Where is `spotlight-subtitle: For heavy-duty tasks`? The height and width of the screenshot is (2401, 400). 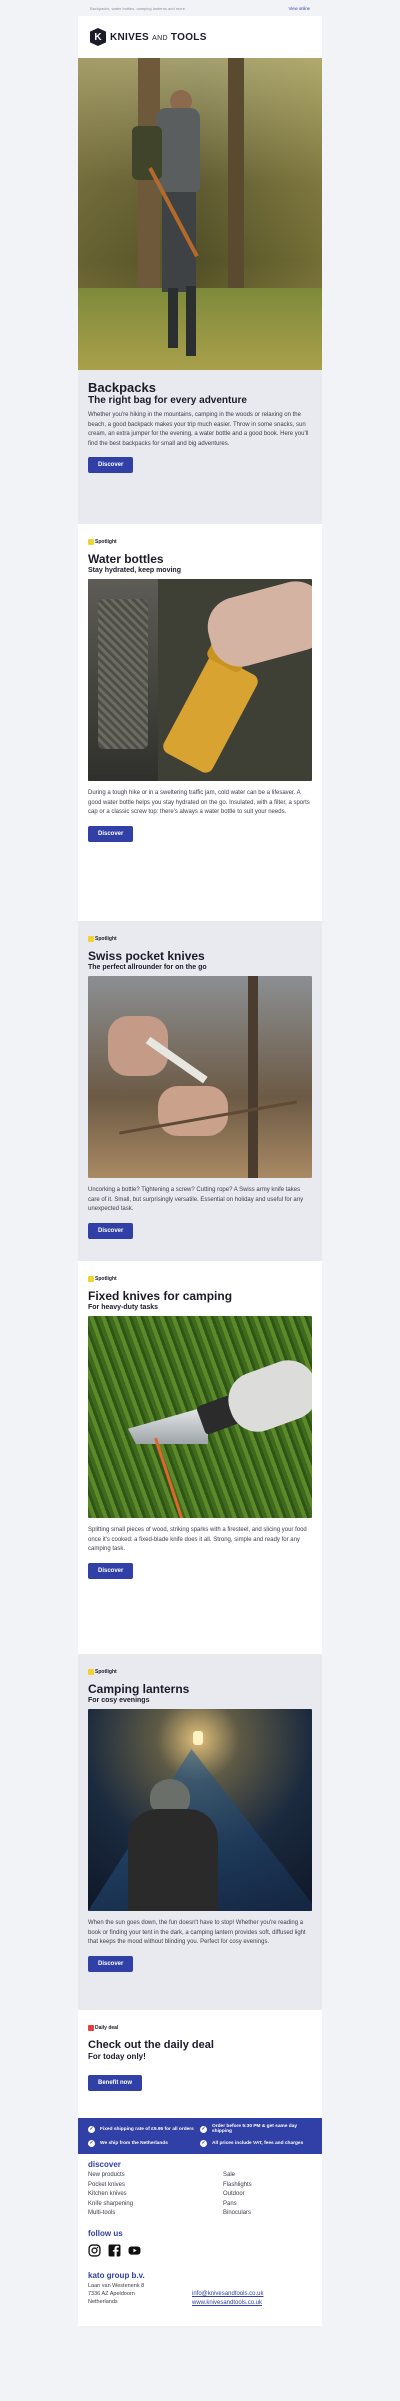 spotlight-subtitle: For heavy-duty tasks is located at coordinates (123, 1307).